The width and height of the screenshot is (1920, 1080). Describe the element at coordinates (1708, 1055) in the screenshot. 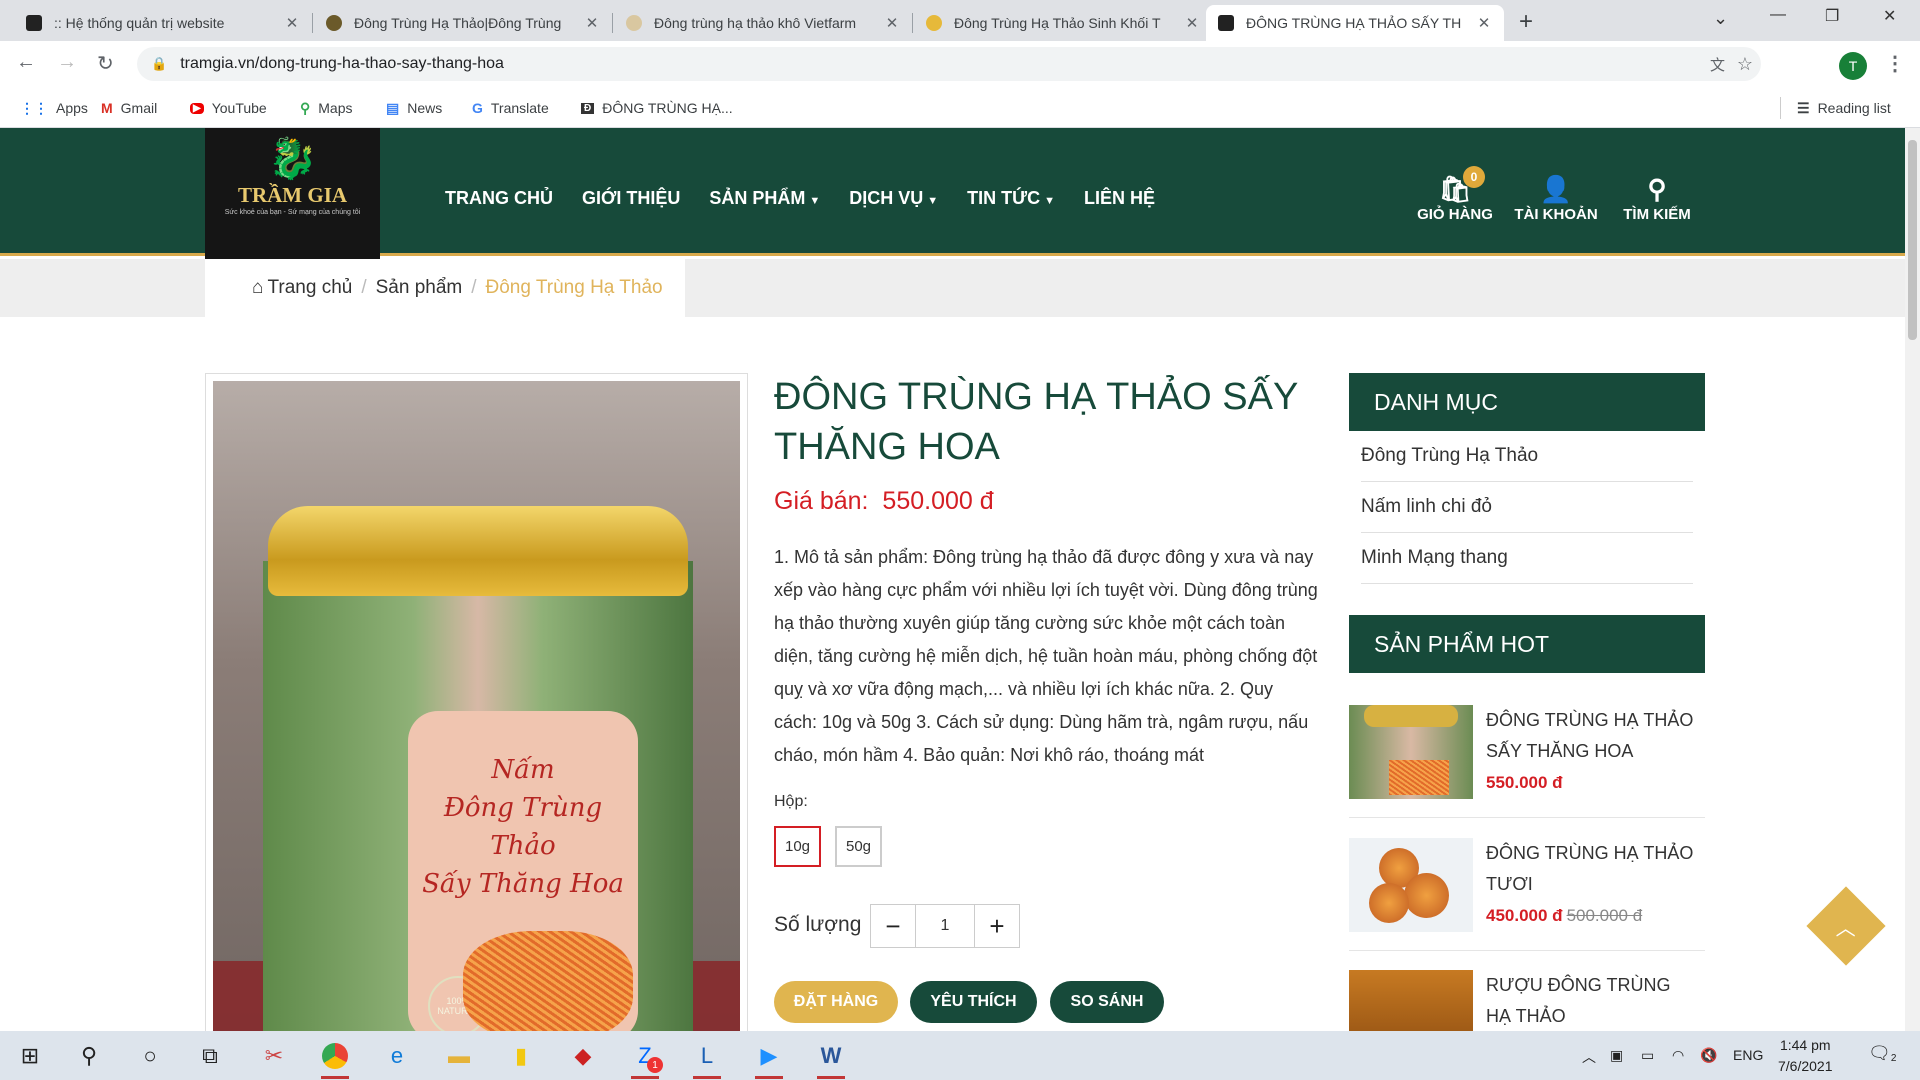

I see `volume-muted-icon: 🔇` at that location.